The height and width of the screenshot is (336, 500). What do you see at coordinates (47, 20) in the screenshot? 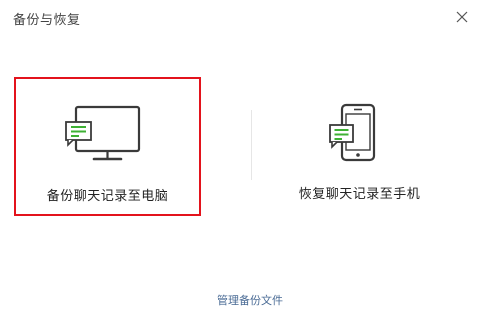
I see `window-title: 备份与恢复` at bounding box center [47, 20].